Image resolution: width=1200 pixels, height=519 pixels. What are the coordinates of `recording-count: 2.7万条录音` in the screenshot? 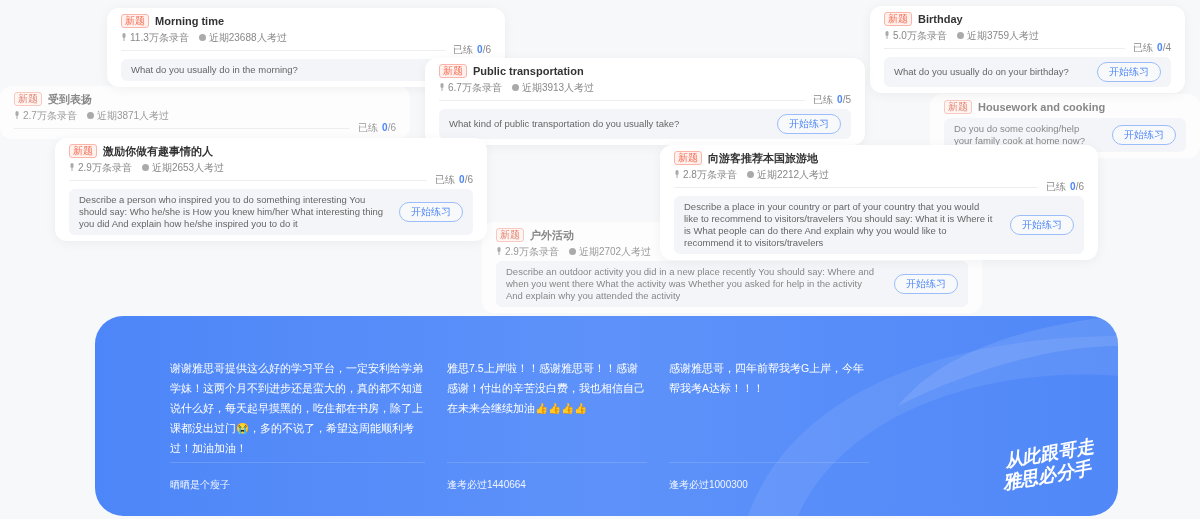 It's located at (50, 115).